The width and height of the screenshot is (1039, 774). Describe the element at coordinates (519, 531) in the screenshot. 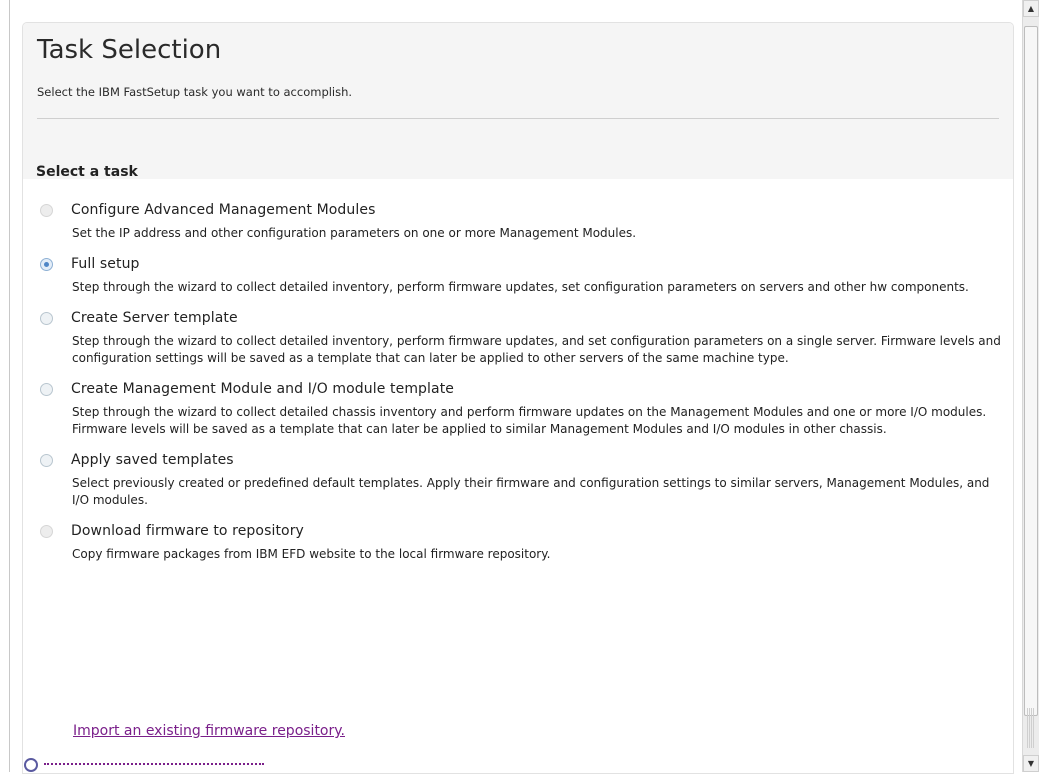

I see `task-row: Download firmware to repository` at that location.